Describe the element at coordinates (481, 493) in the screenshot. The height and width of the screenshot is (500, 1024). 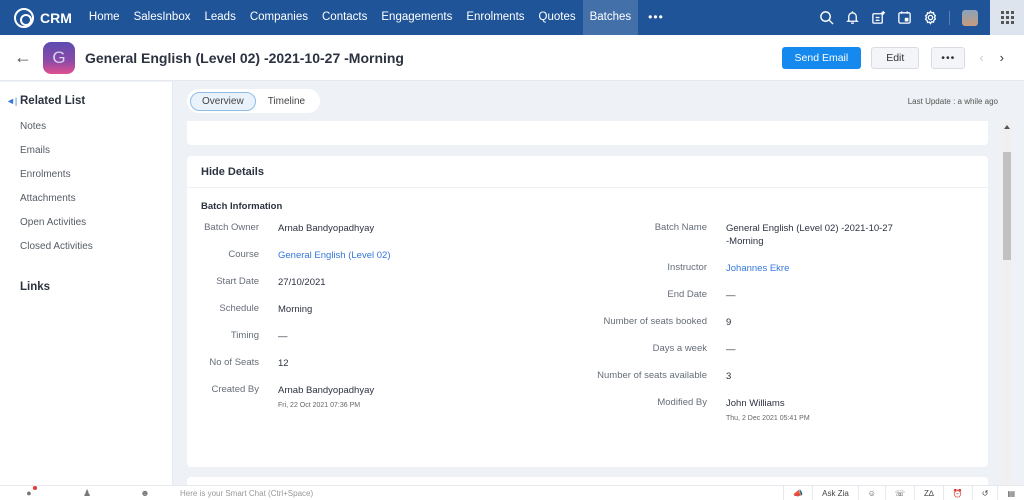
I see `smart-chat-input: Here is your Smart Chat (Ctrl+Space)` at that location.